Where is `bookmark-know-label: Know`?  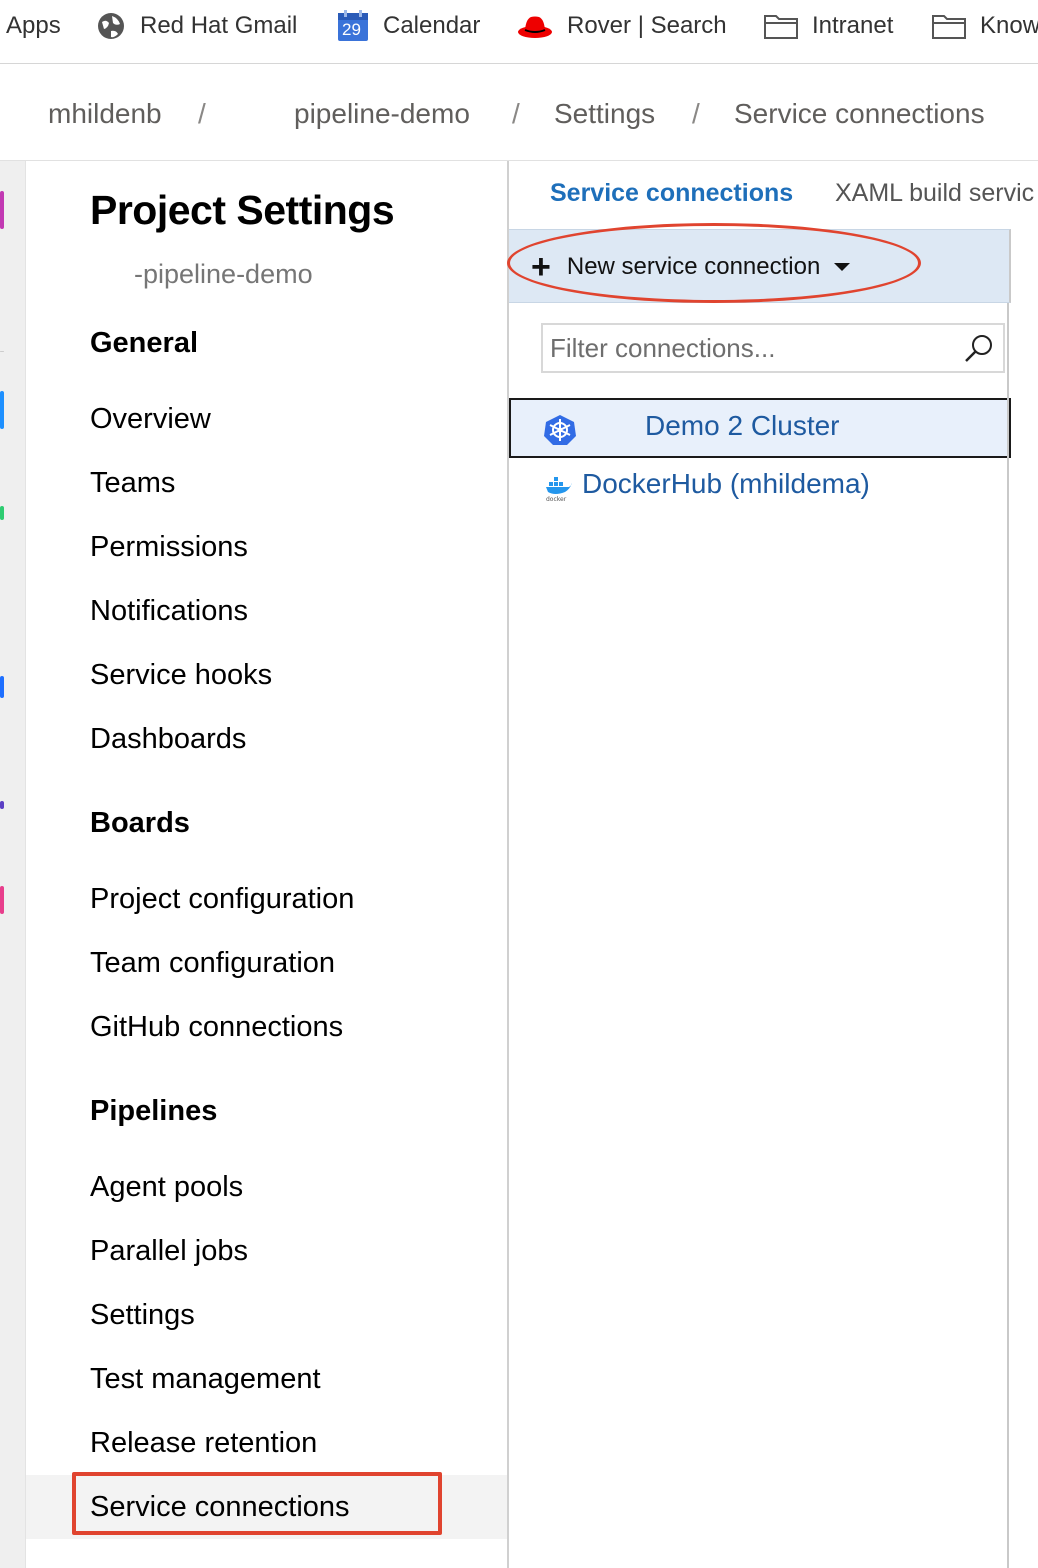 bookmark-know-label: Know is located at coordinates (1009, 25).